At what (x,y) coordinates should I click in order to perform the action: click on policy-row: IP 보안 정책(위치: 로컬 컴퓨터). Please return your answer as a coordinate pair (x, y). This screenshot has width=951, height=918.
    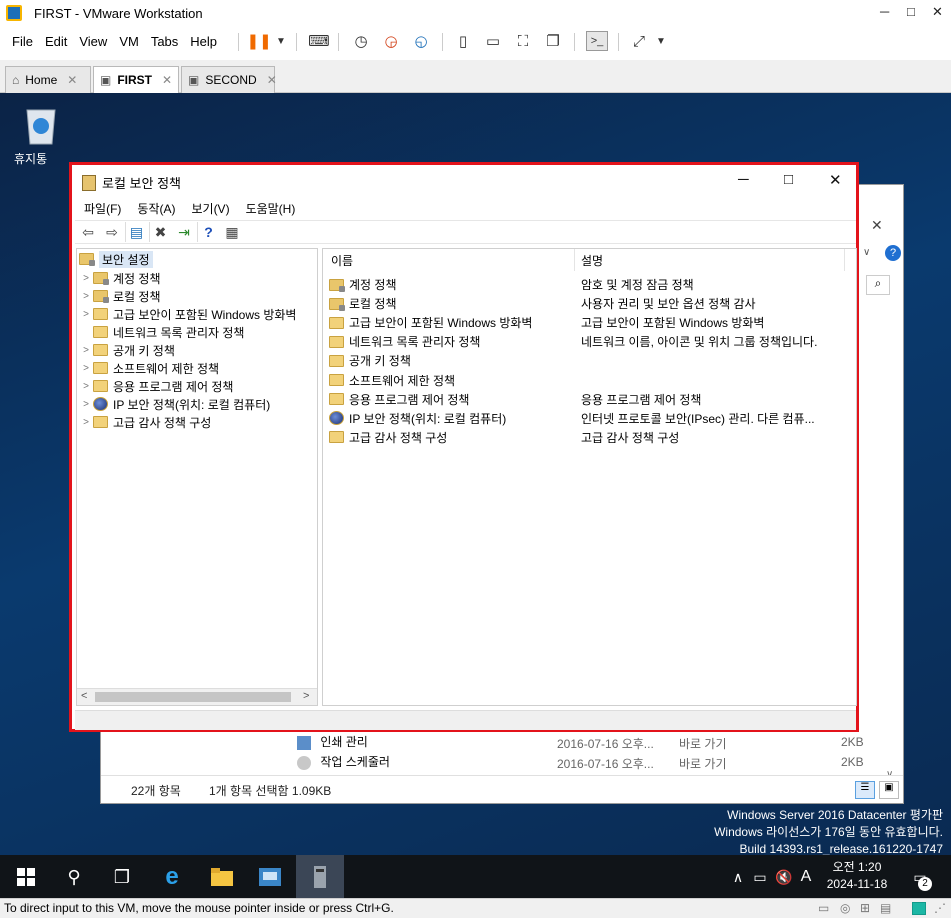
    Looking at the image, I should click on (417, 418).